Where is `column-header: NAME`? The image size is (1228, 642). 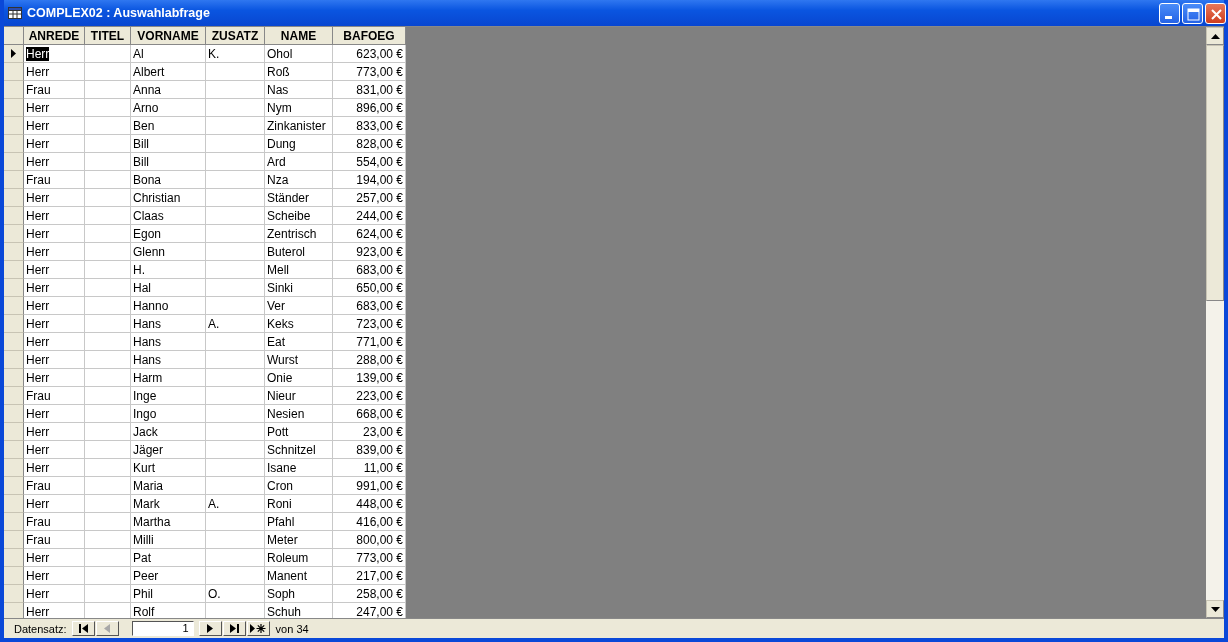
column-header: NAME is located at coordinates (299, 36).